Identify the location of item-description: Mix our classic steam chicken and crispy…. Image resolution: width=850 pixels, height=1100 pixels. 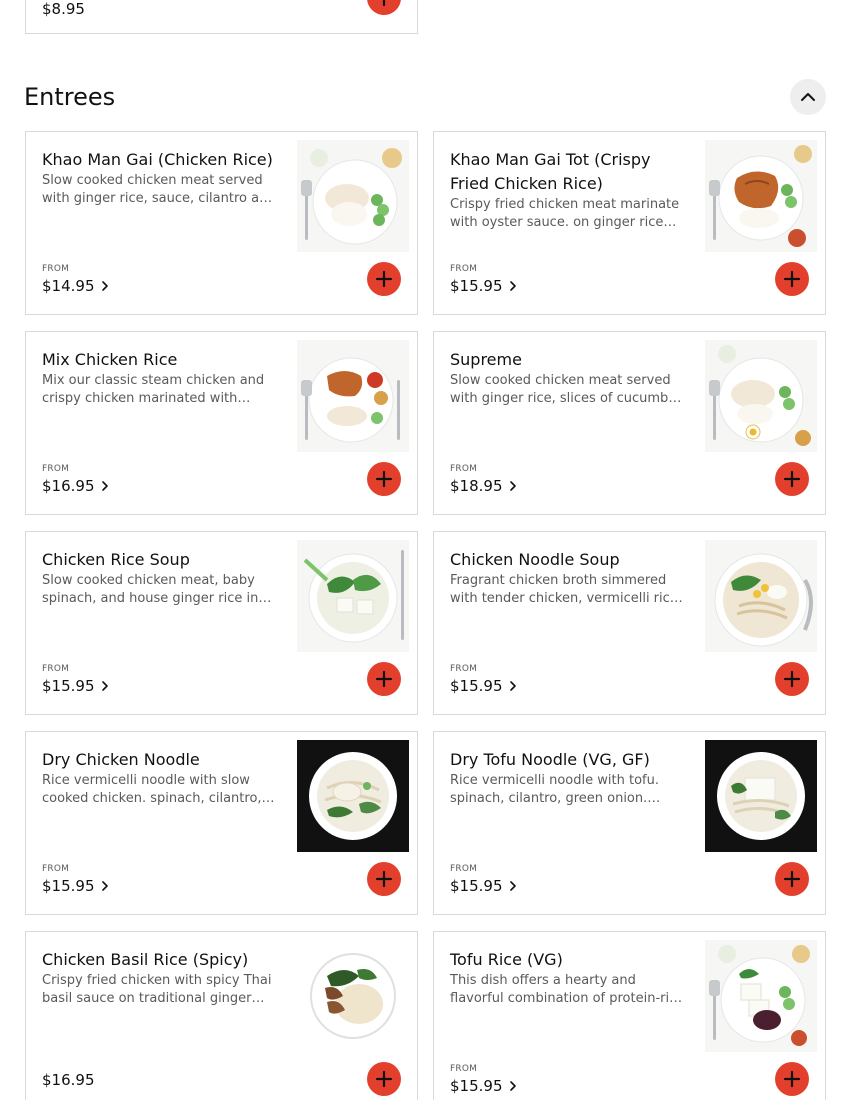
(153, 389).